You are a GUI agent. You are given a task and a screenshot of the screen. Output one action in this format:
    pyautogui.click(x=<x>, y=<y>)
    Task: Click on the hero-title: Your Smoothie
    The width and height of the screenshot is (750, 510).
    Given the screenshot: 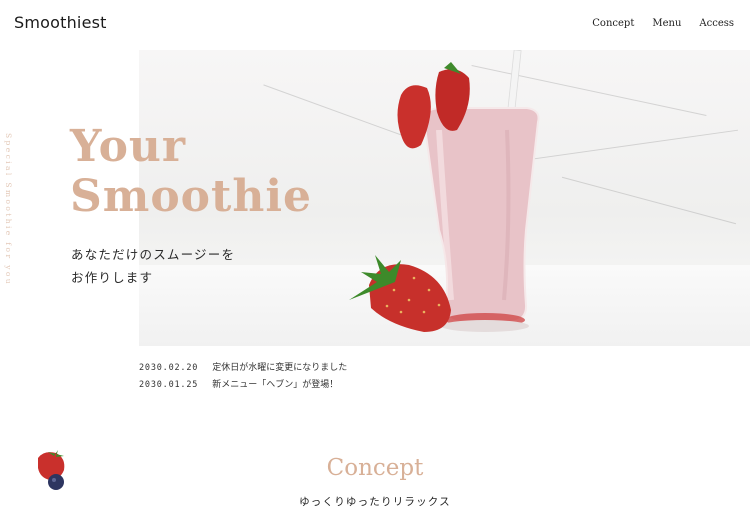 What is the action you would take?
    pyautogui.click(x=191, y=172)
    